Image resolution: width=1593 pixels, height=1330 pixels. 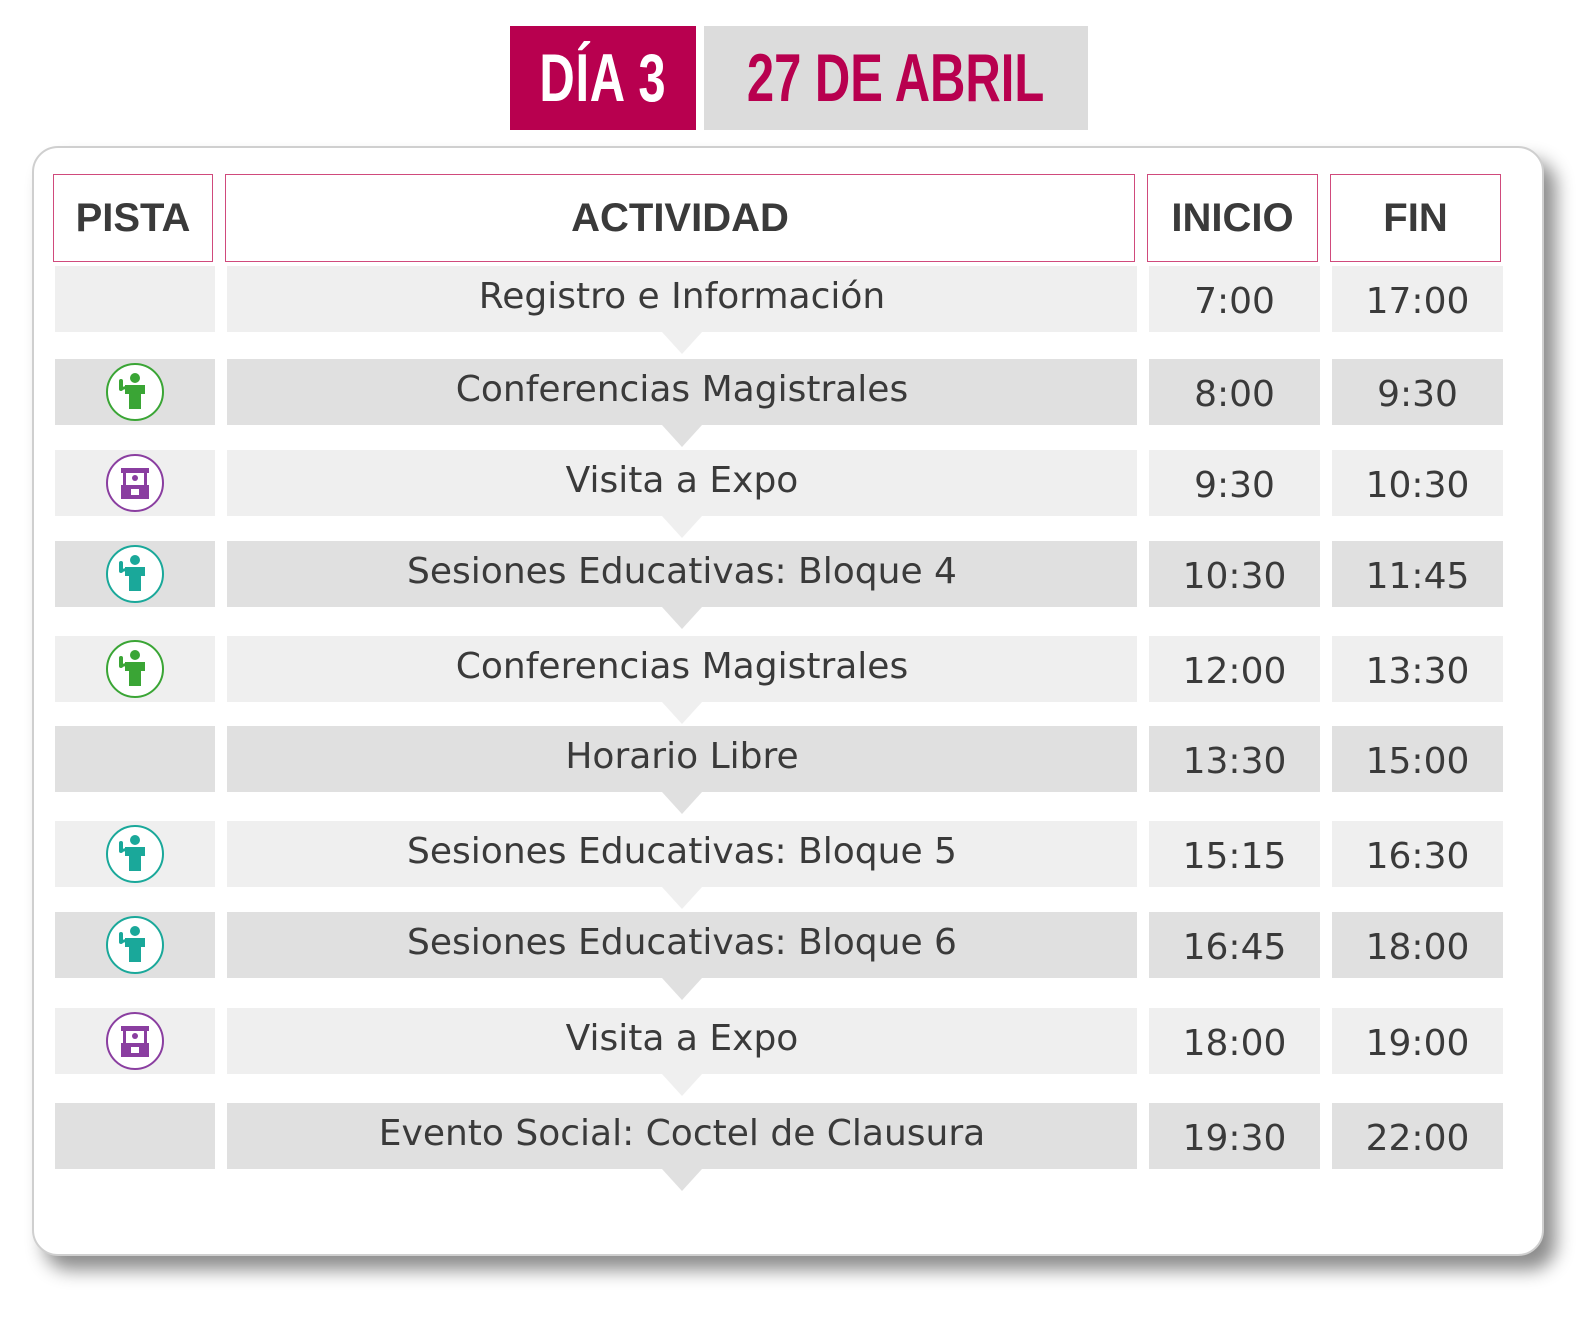 I want to click on start-time-cell: 19:30, so click(x=1234, y=1136).